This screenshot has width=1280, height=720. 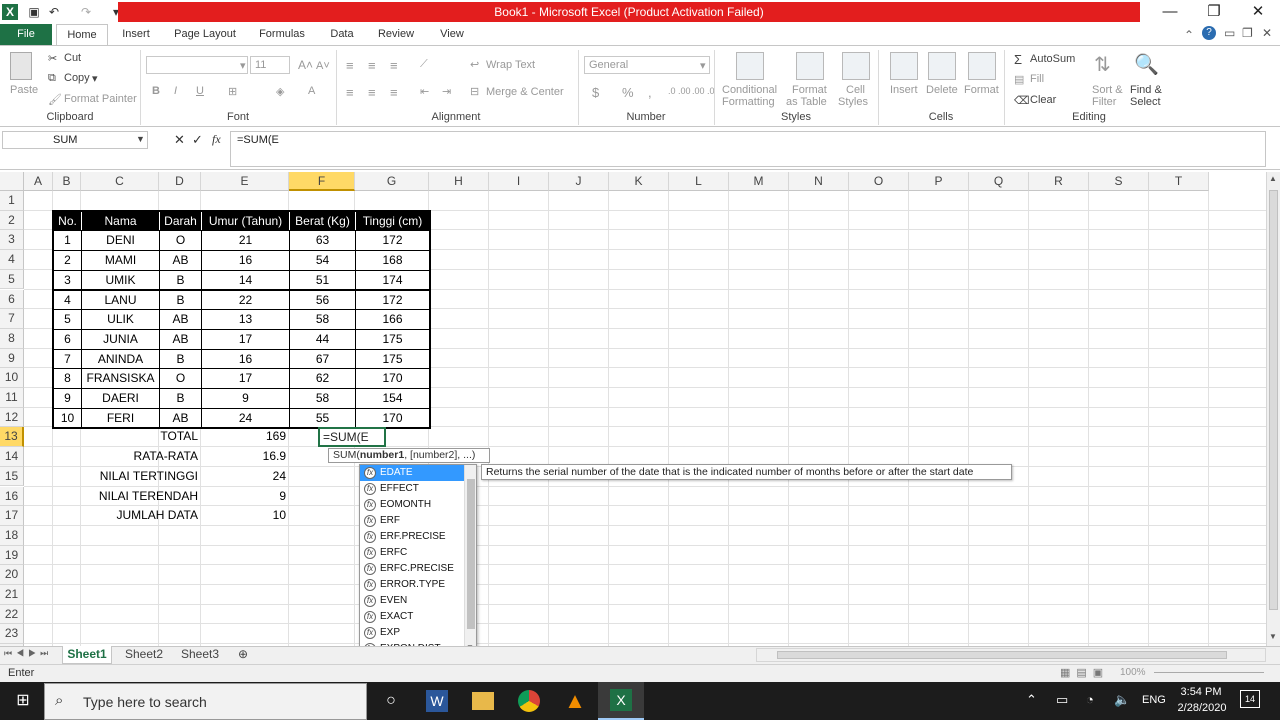 I want to click on wb-restore-icon: ❐, so click(x=1247, y=33).